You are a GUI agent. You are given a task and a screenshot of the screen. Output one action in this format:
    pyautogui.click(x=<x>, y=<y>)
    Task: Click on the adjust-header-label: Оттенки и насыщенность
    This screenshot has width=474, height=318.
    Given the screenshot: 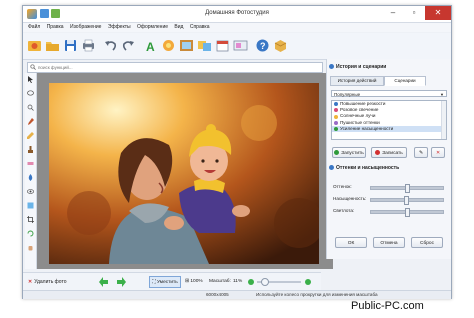 What is the action you would take?
    pyautogui.click(x=368, y=168)
    